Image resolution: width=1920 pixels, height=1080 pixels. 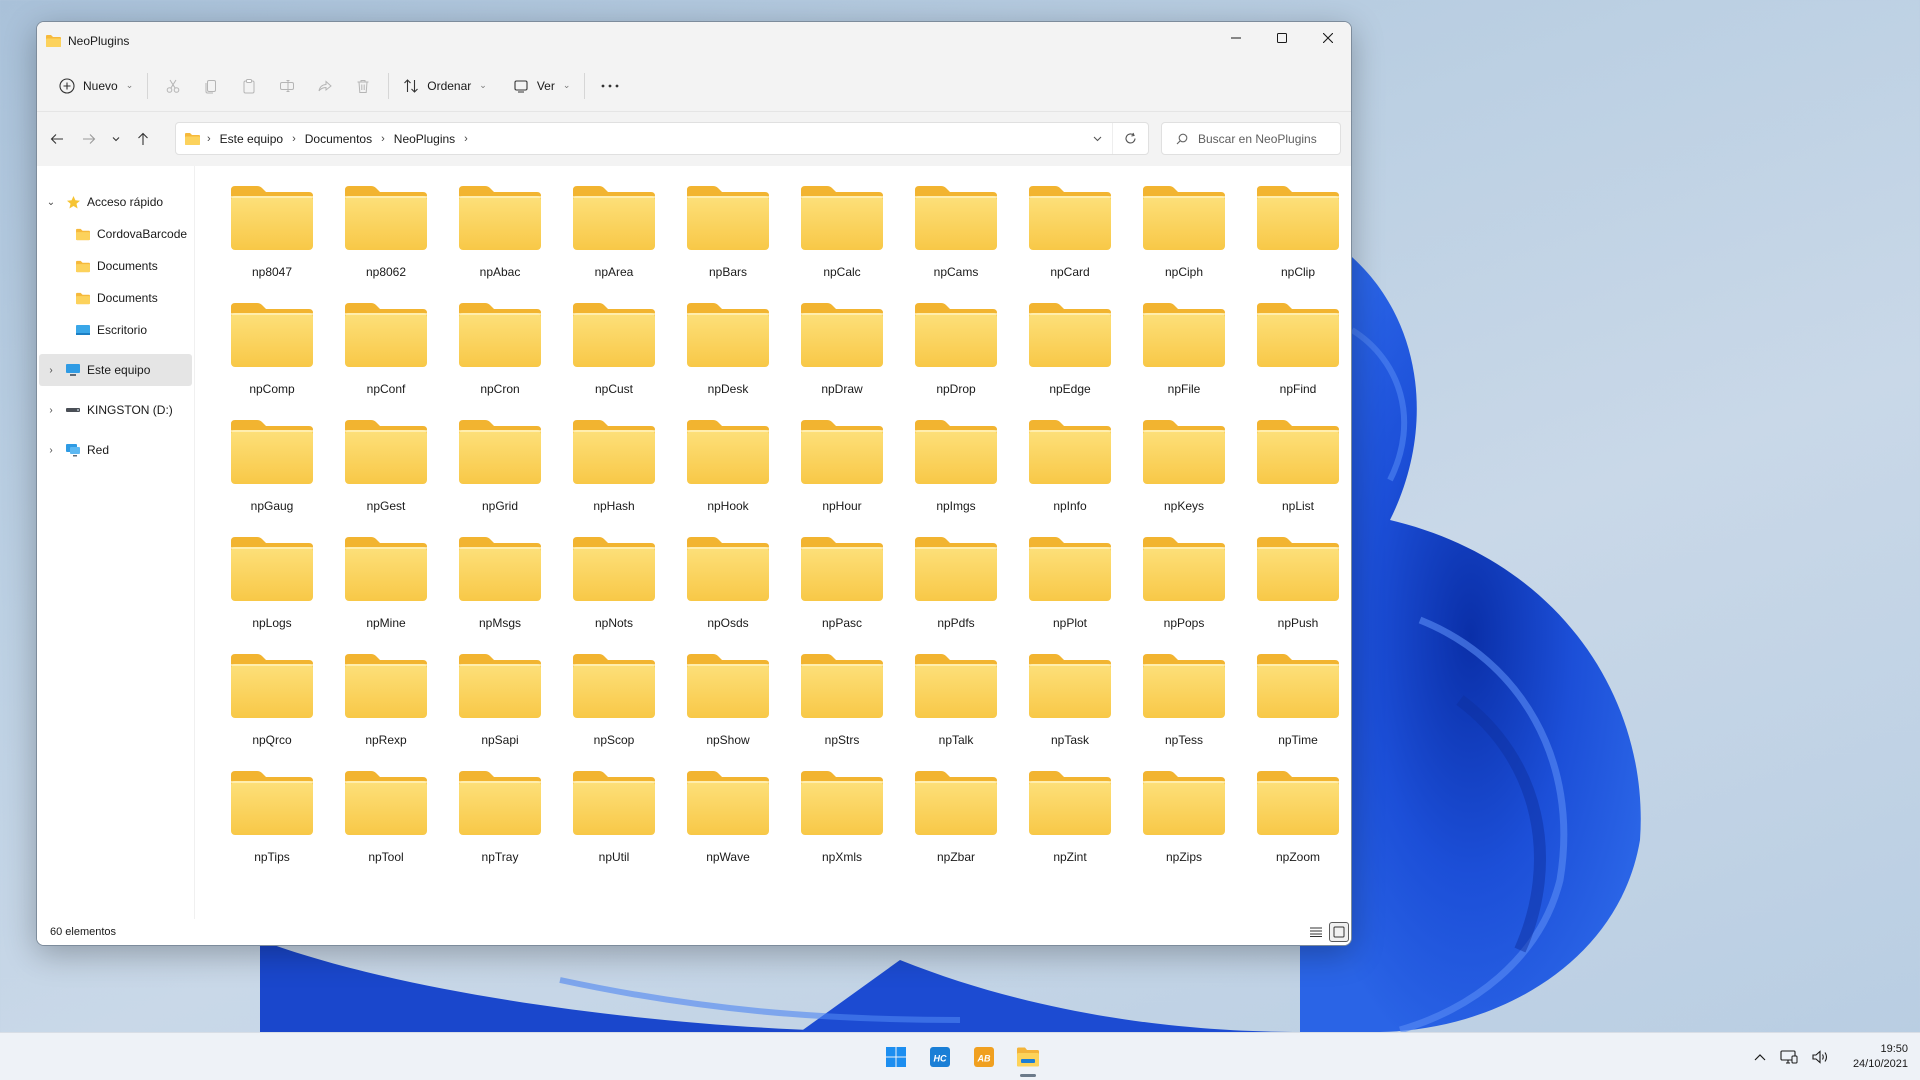 What do you see at coordinates (842, 821) in the screenshot?
I see `folder-item: npXmls` at bounding box center [842, 821].